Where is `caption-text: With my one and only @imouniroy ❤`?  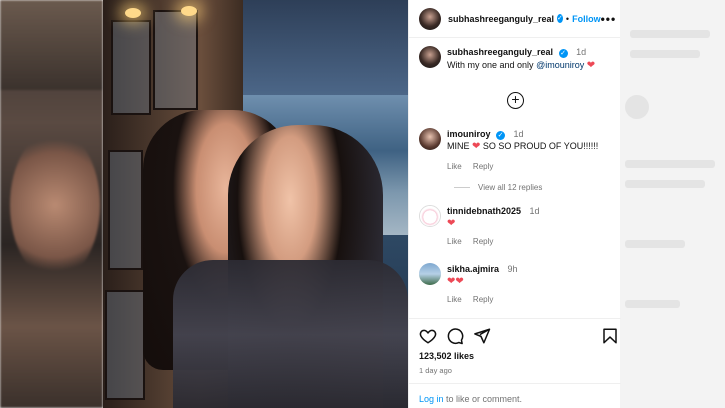
caption-text: With my one and only @imouniroy ❤ is located at coordinates (521, 65).